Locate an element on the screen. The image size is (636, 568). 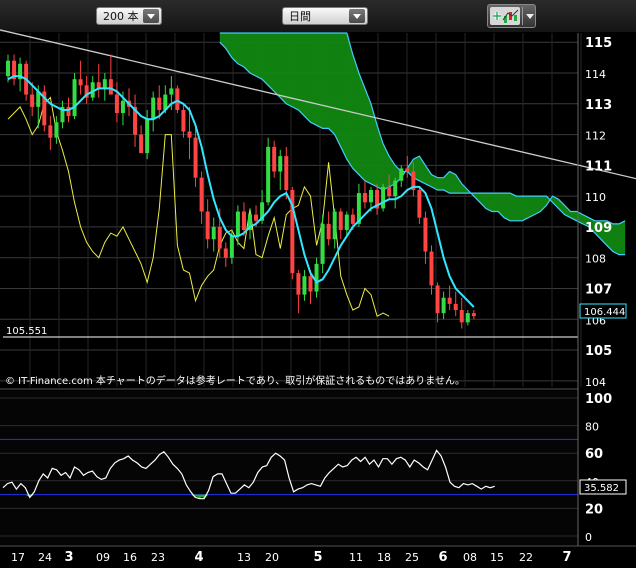
x-tick-label: 16 is located at coordinates (130, 557).